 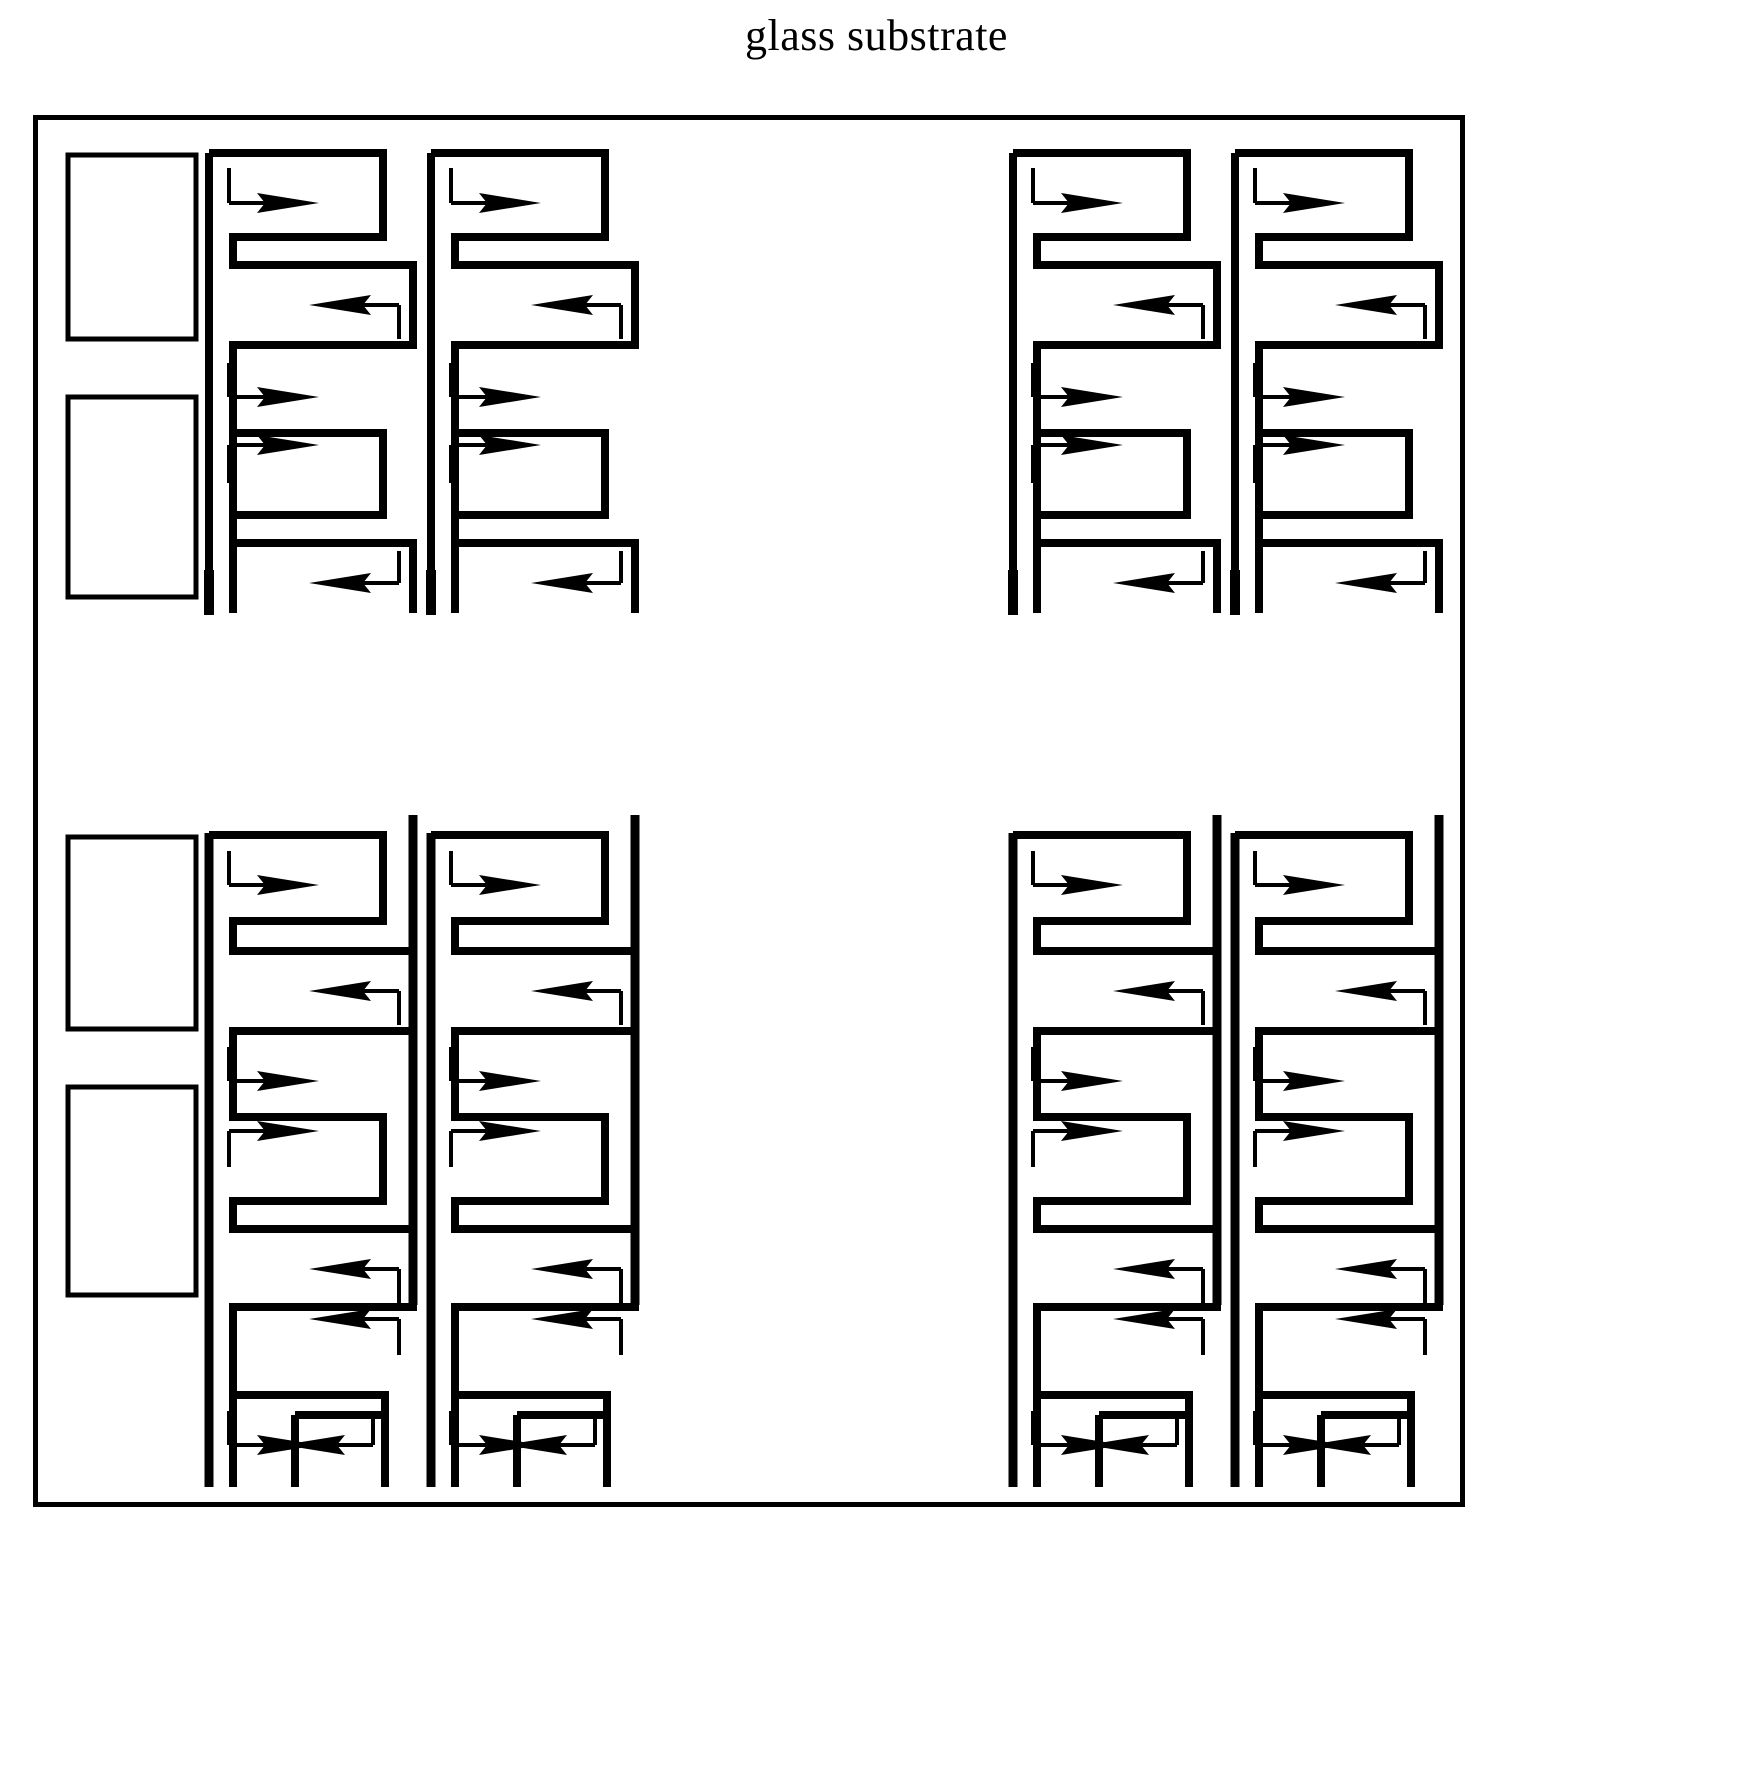 What do you see at coordinates (311, 1151) in the screenshot?
I see `meander-bl-a` at bounding box center [311, 1151].